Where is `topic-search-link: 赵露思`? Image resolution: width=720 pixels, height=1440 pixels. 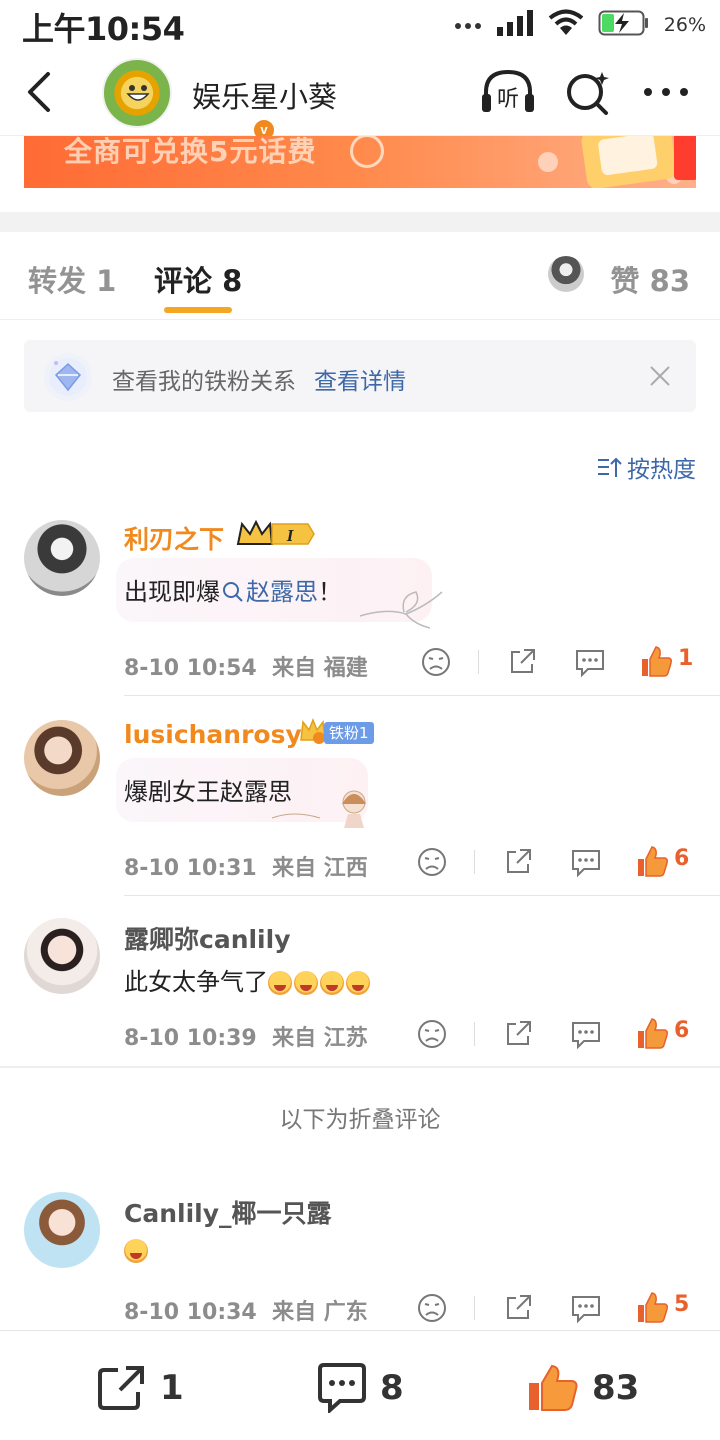
topic-search-link: 赵露思 is located at coordinates (269, 592).